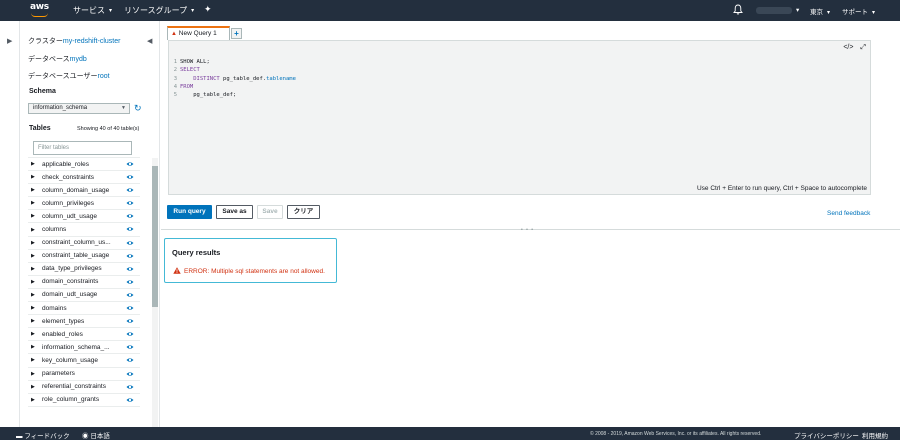 This screenshot has width=900, height=440. I want to click on tables-scrollbar, so click(155, 293).